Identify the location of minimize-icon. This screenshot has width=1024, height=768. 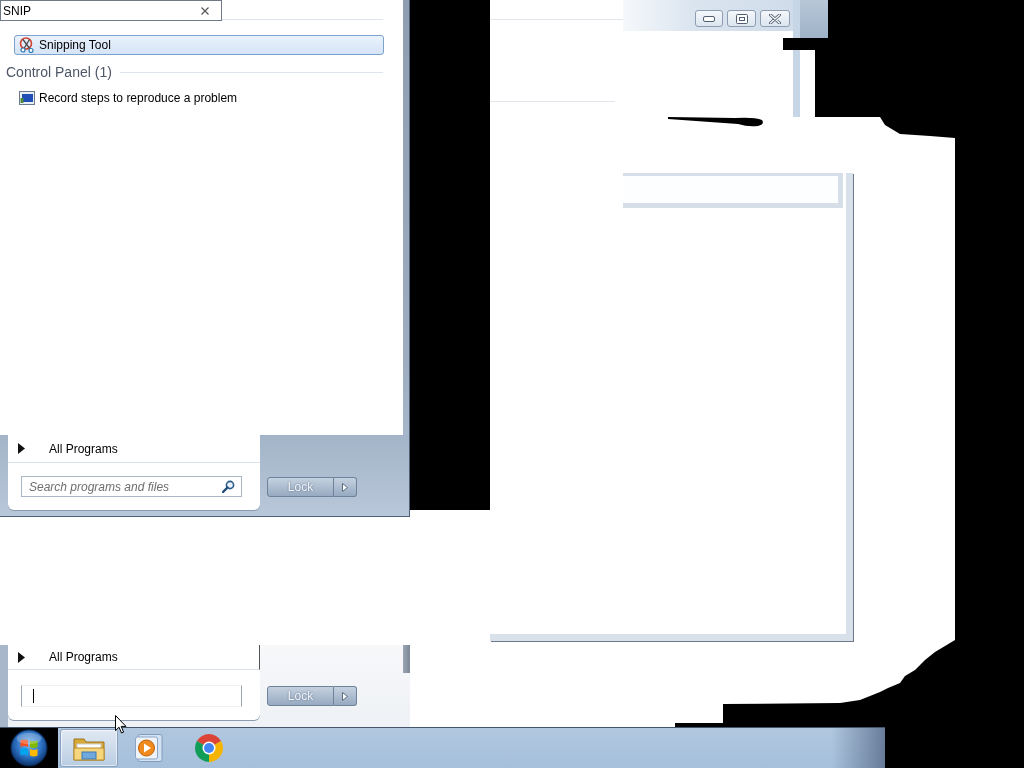
(709, 18).